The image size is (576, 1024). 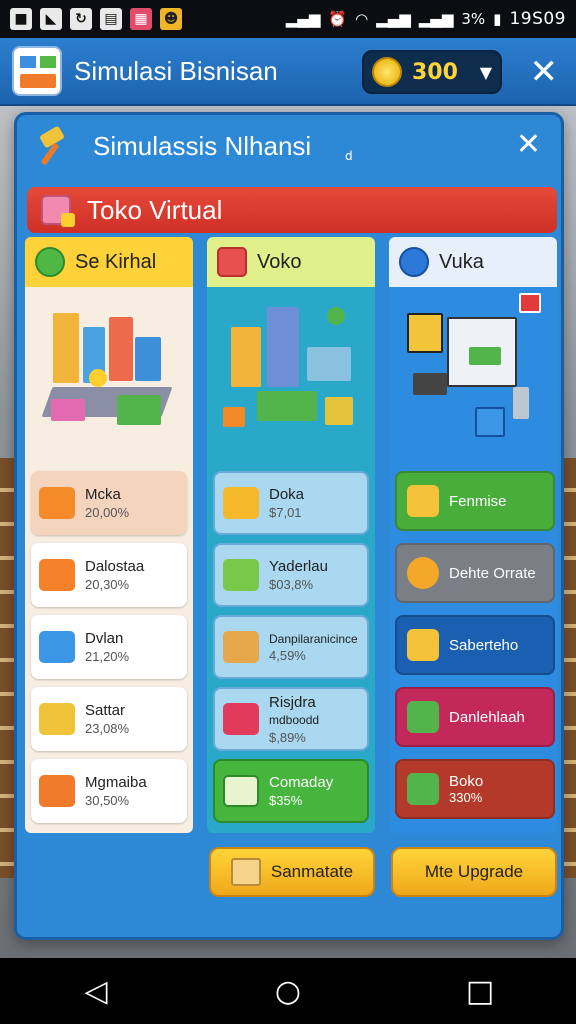 I want to click on data-icon: ▂▄▆, so click(x=393, y=19).